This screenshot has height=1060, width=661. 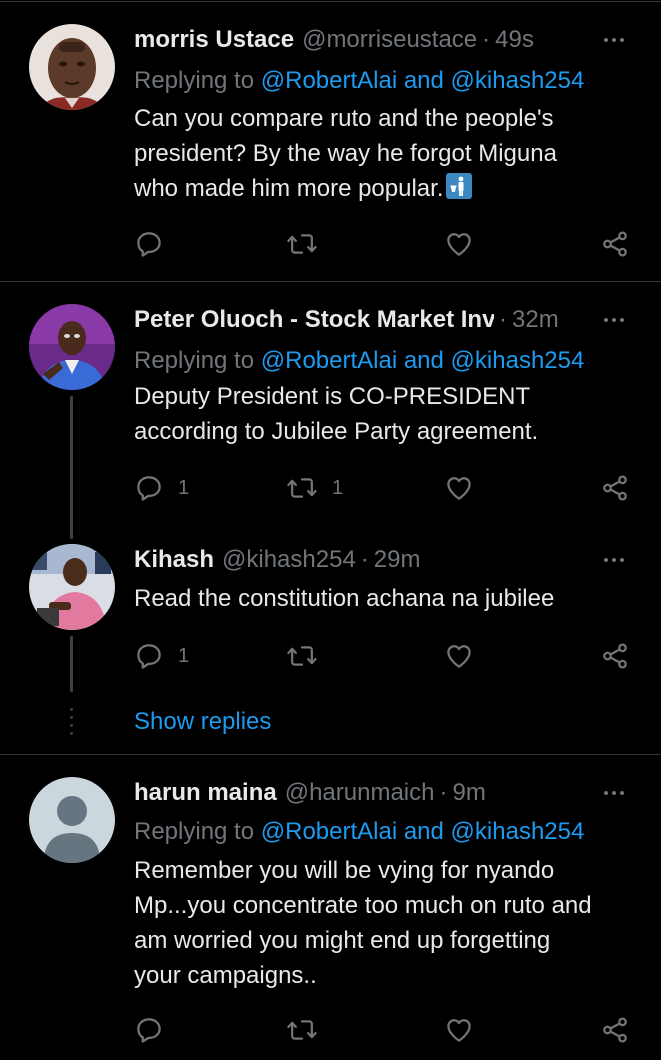 I want to click on retweet-button: 1, so click(x=314, y=488).